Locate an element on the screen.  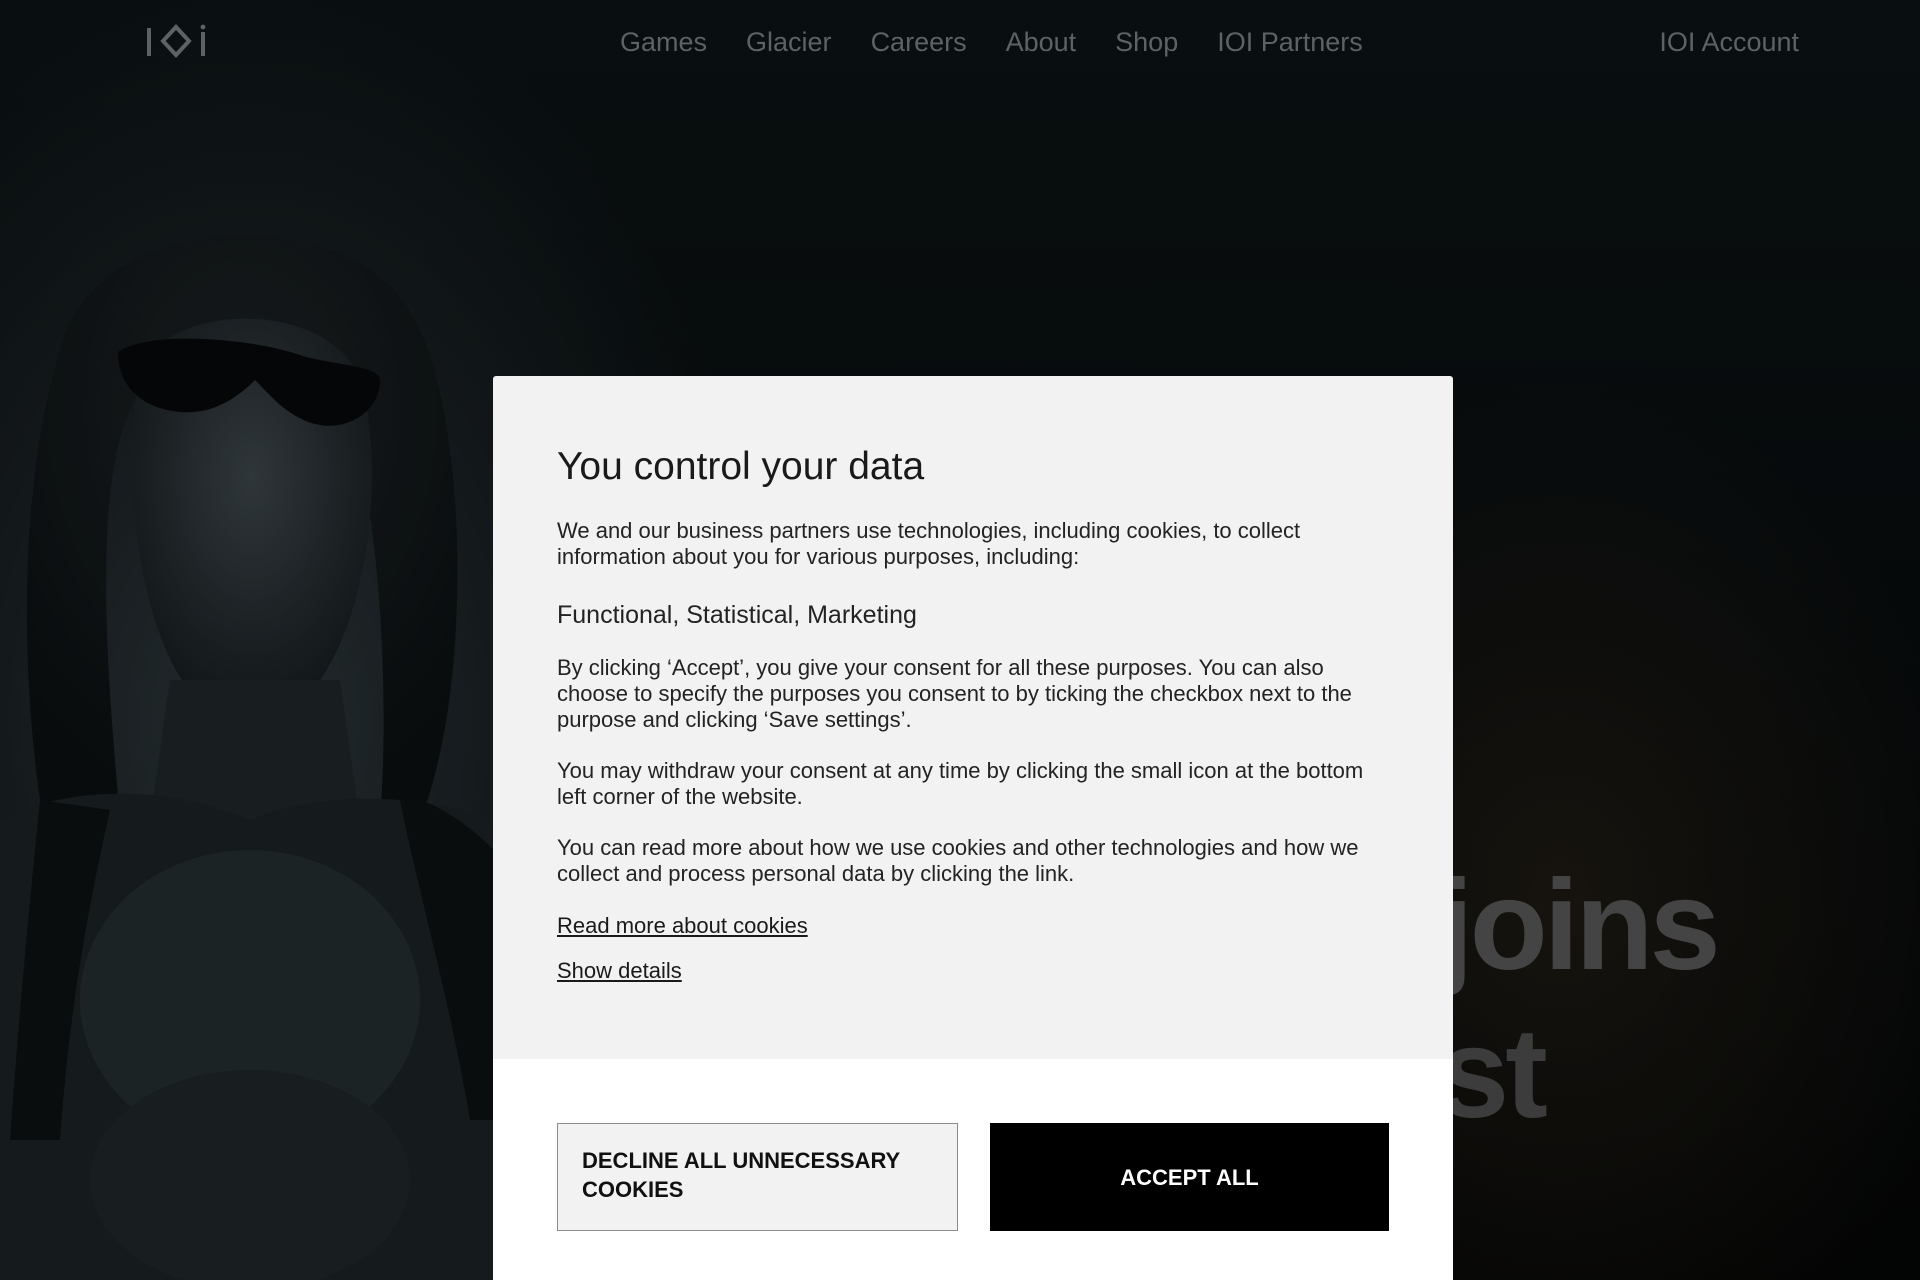
accept-all-button: ACCEPT ALL is located at coordinates (1189, 1177).